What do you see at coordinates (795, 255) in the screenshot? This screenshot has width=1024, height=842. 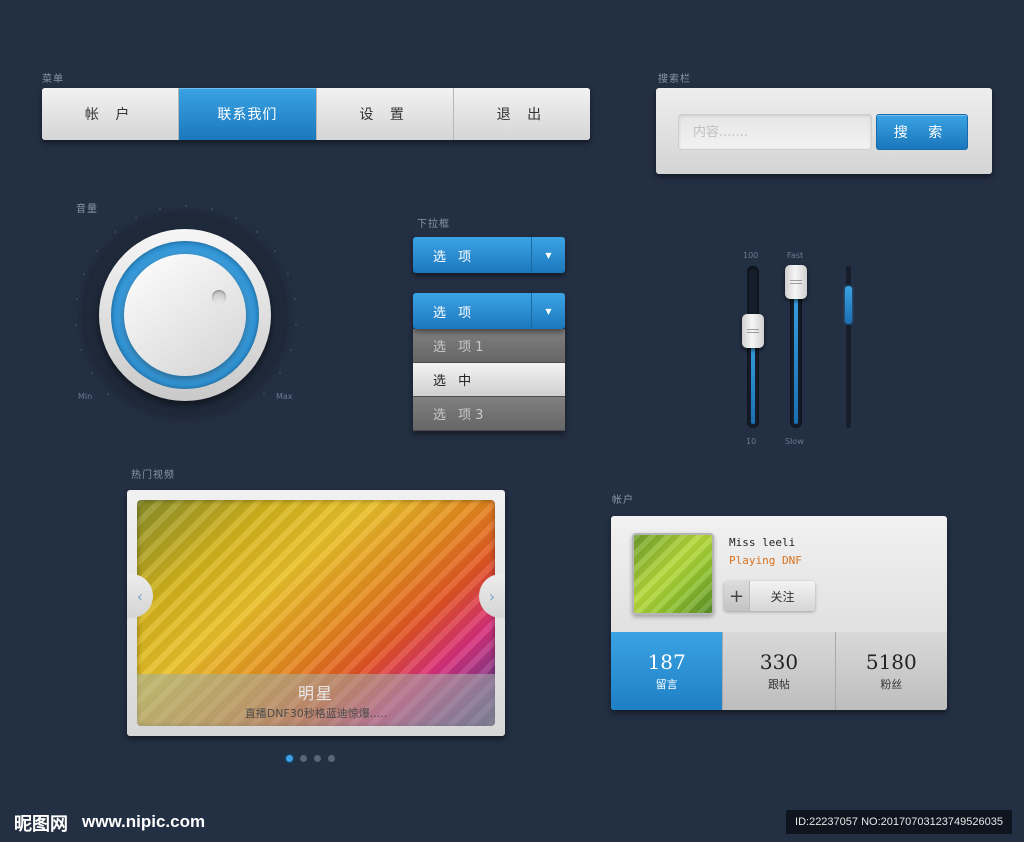 I see `slider2-top-label: Fast` at bounding box center [795, 255].